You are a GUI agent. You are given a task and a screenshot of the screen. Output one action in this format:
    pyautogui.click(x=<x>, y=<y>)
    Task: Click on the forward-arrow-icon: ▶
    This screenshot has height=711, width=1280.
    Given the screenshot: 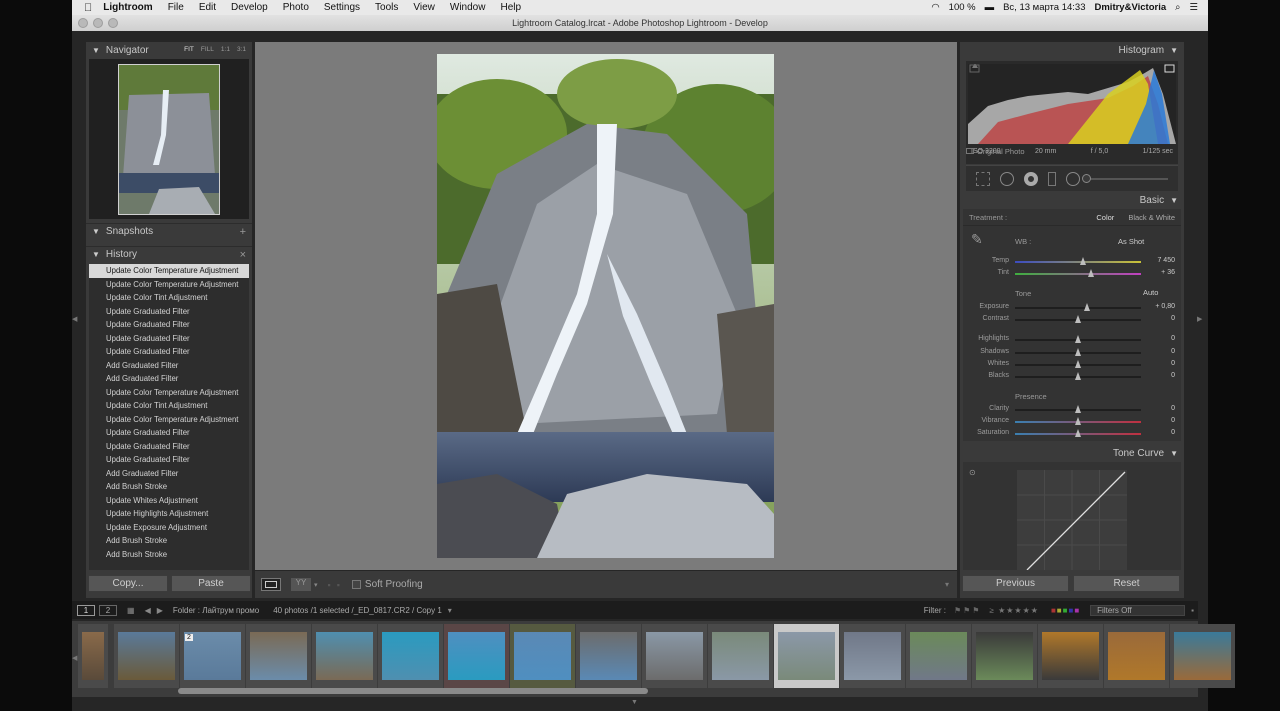 What is the action you would take?
    pyautogui.click(x=160, y=610)
    